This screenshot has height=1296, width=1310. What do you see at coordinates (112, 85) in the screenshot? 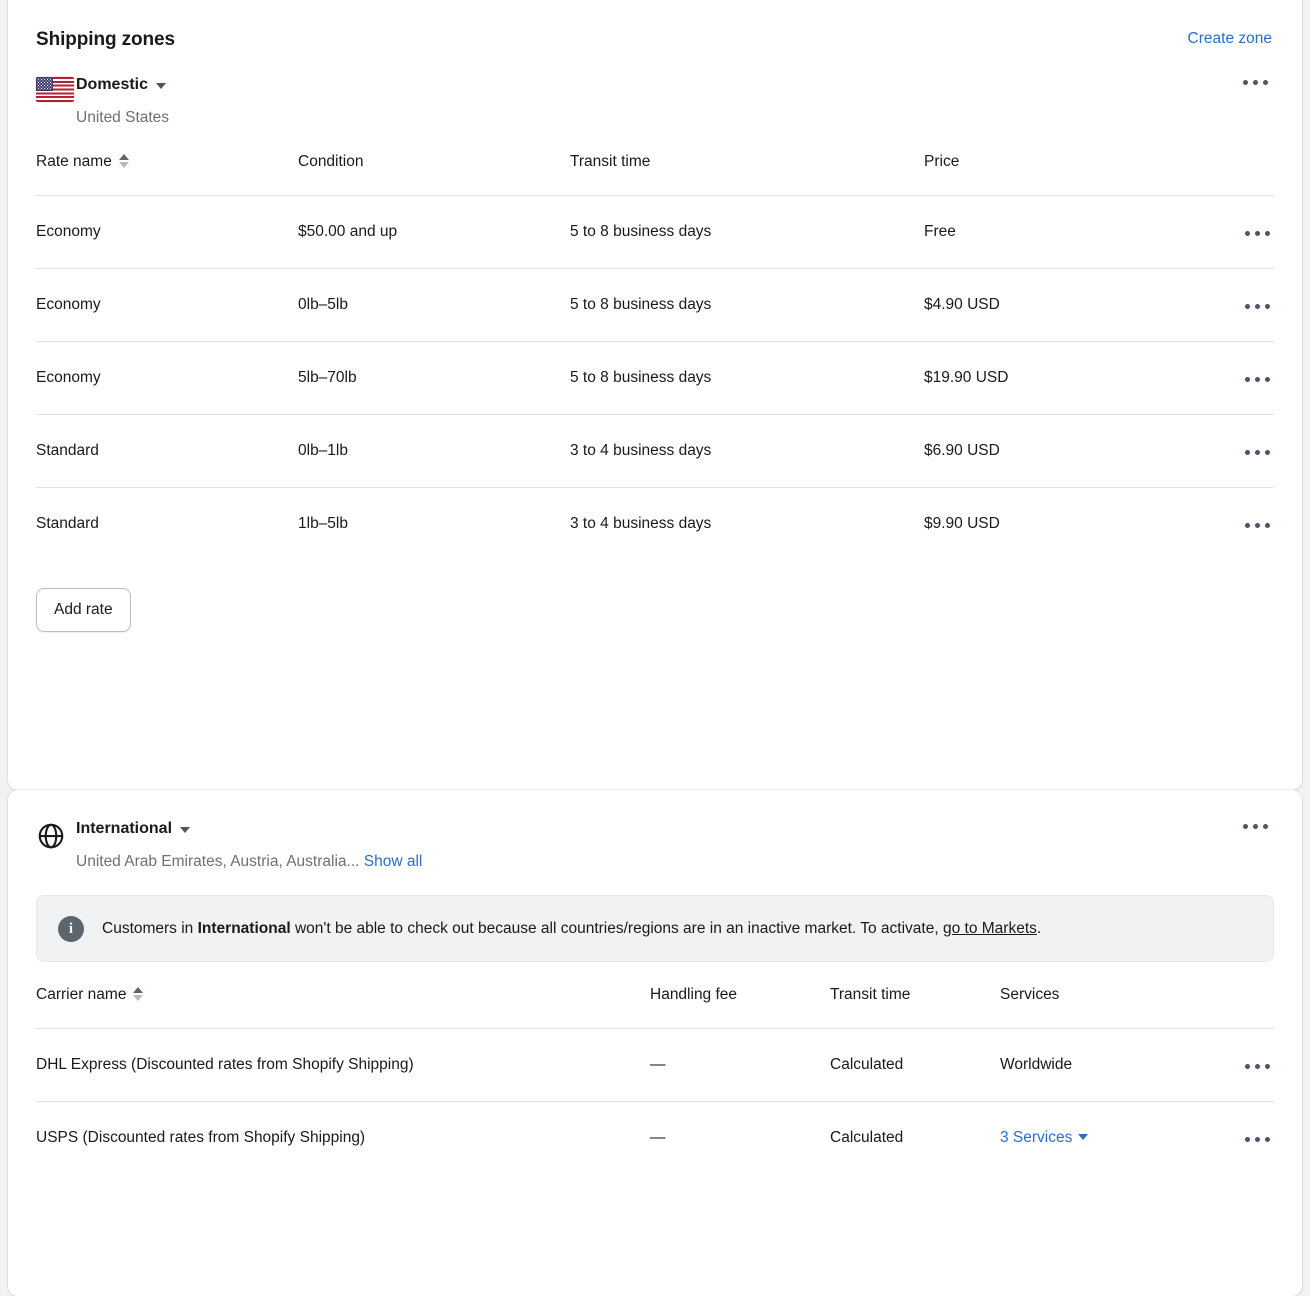
I see `zone-domestic-name: Domestic` at bounding box center [112, 85].